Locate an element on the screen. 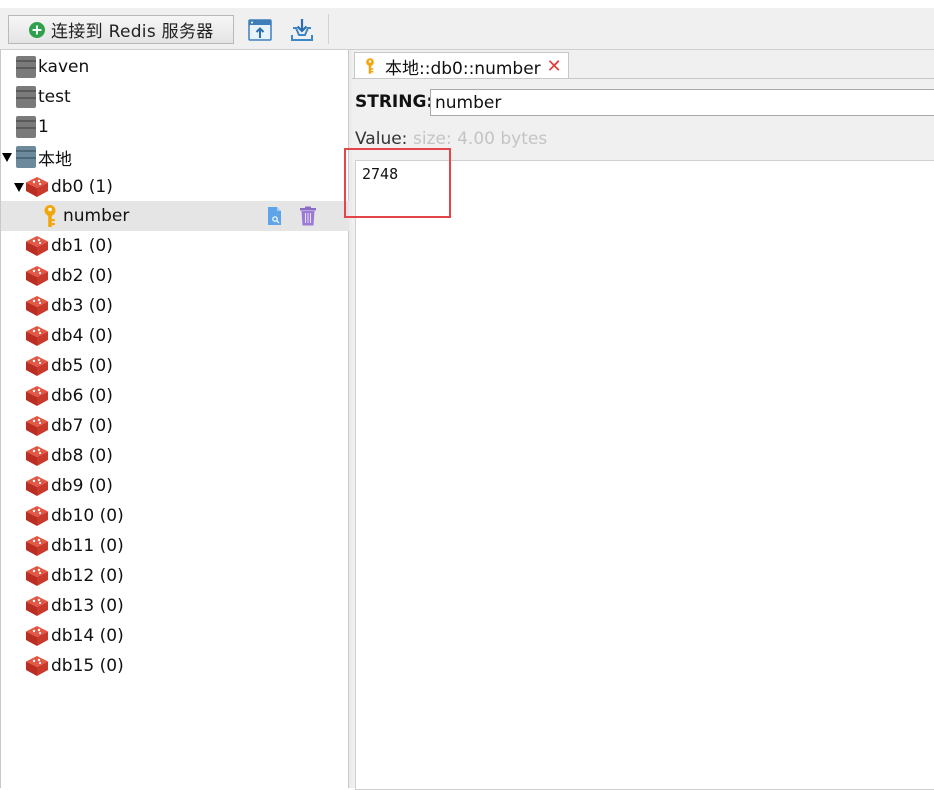 The image size is (934, 790). server-label: 1 is located at coordinates (43, 127).